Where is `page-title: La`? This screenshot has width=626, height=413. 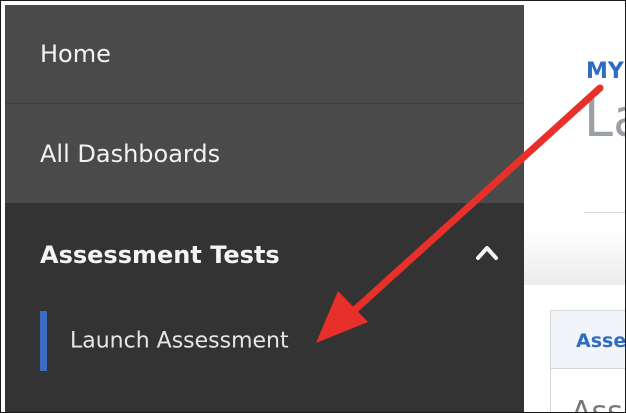 page-title: La is located at coordinates (604, 119).